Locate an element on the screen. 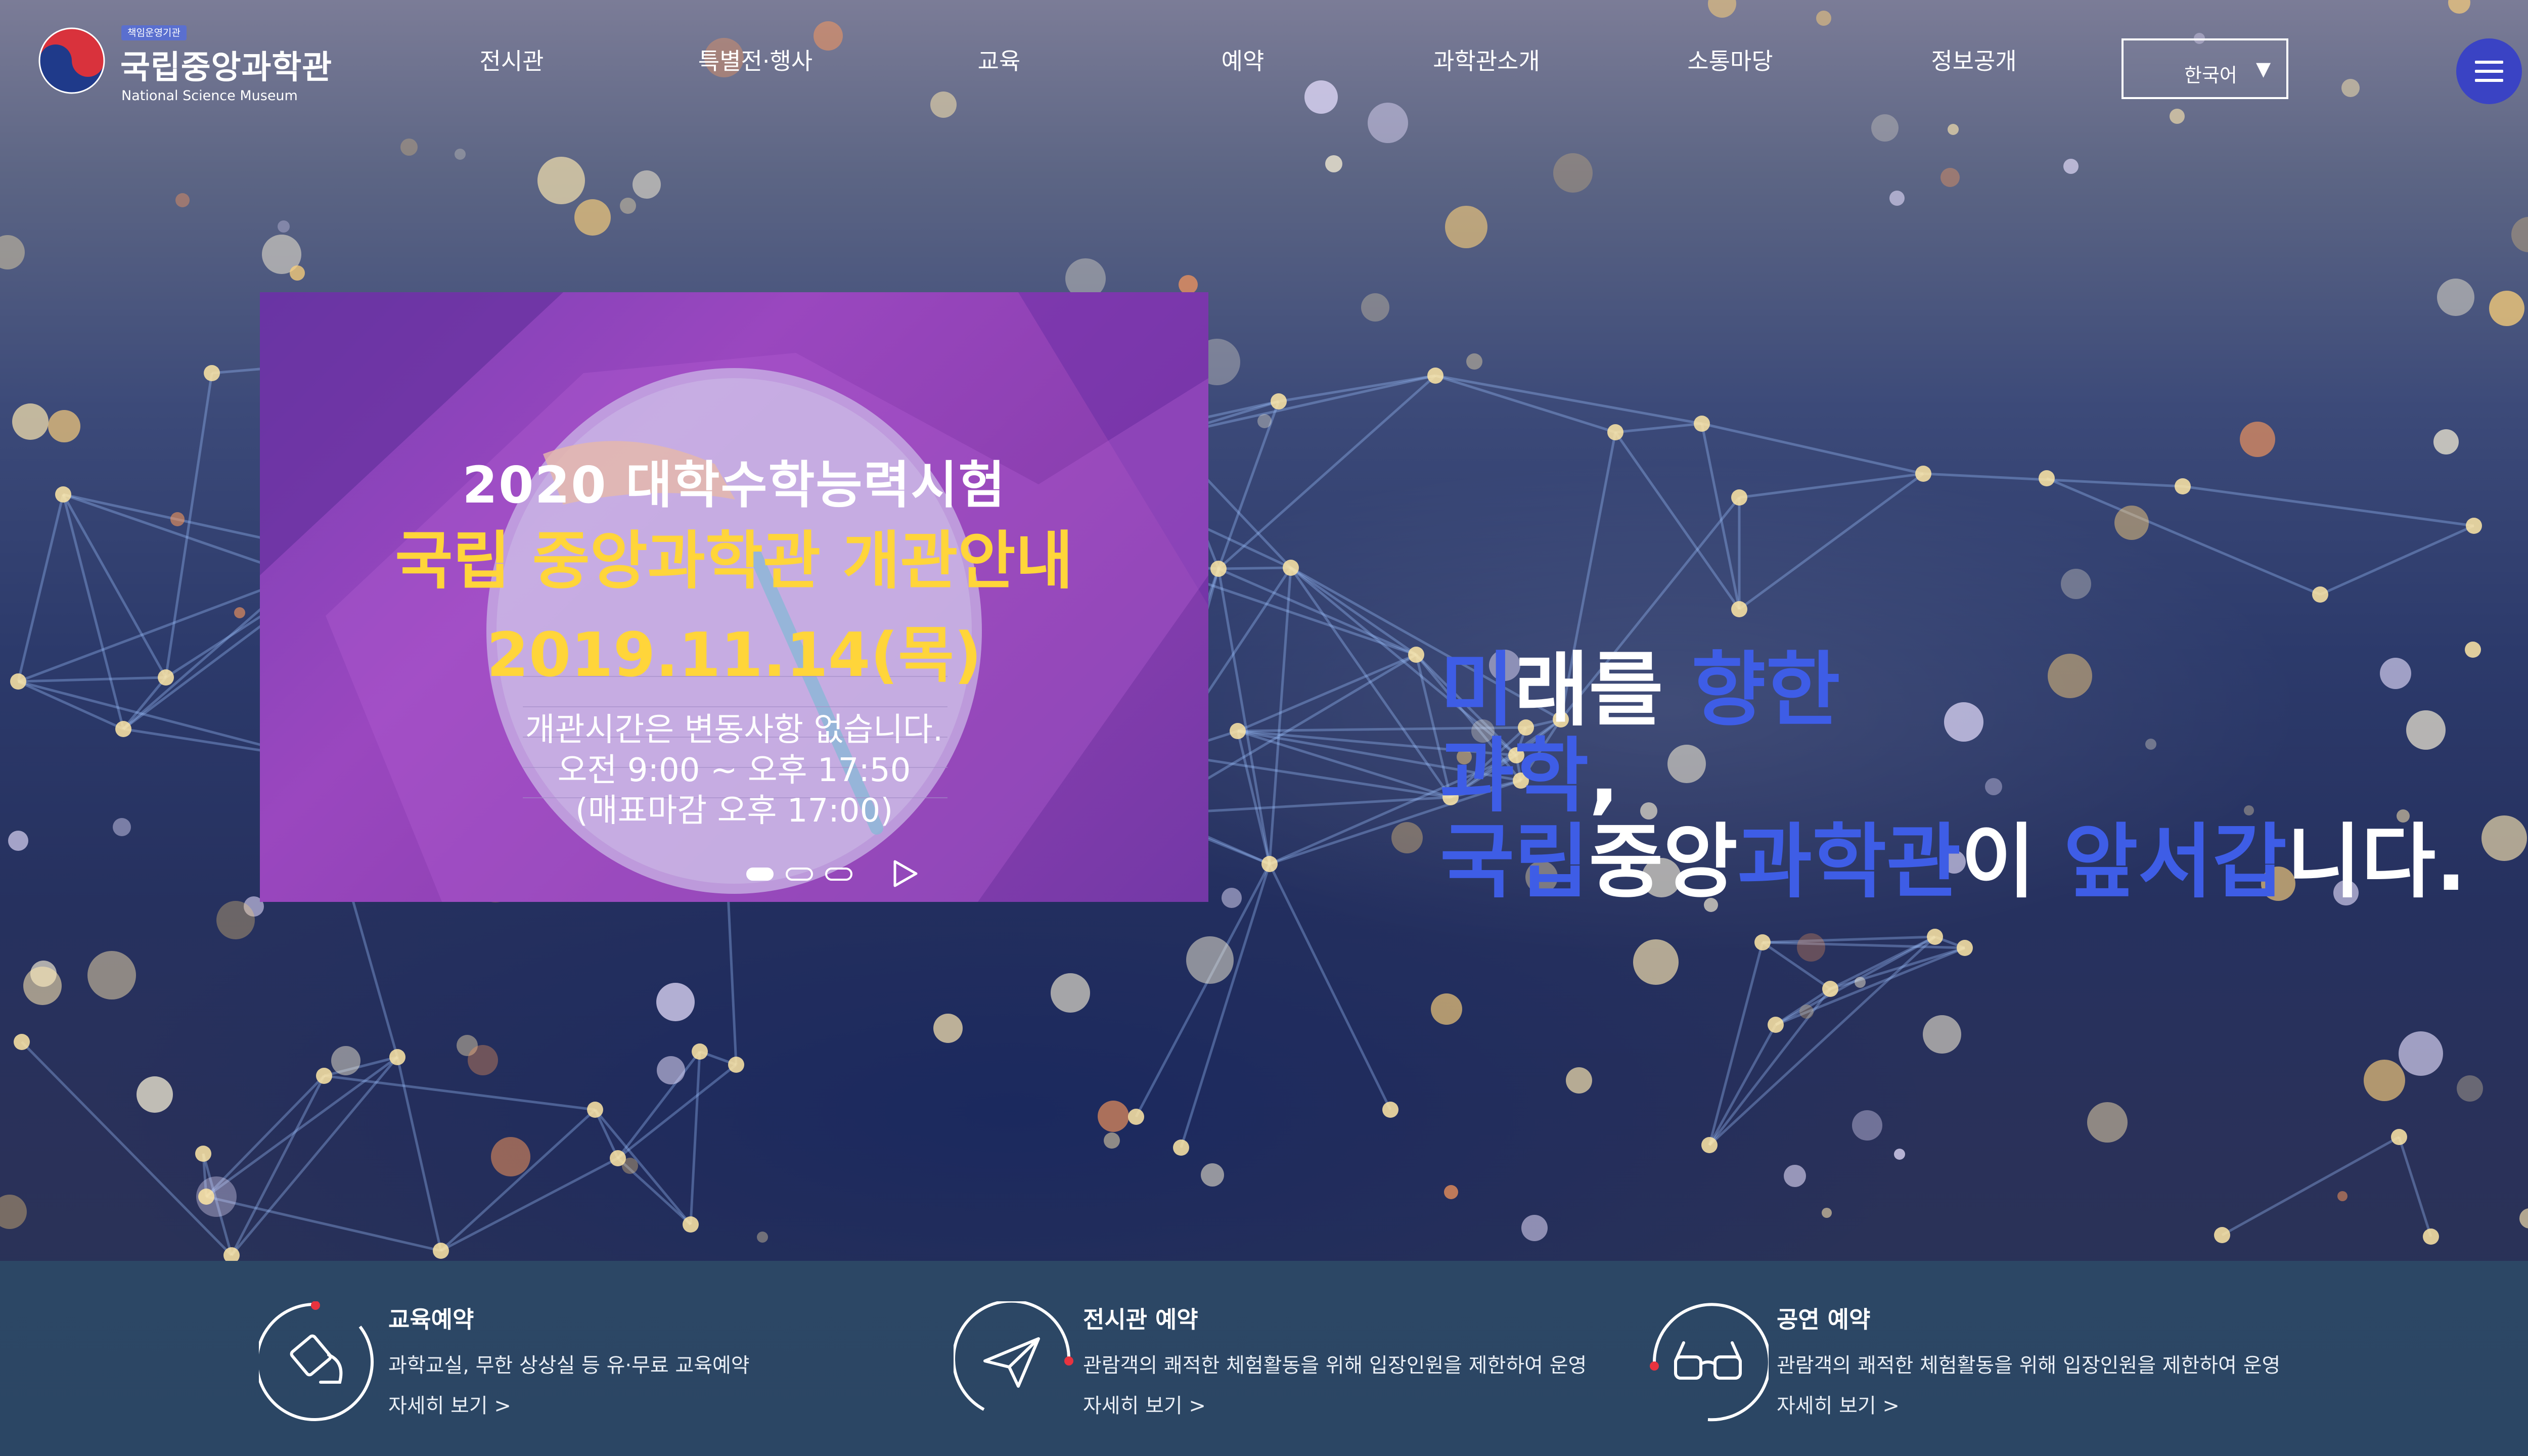 Image resolution: width=2528 pixels, height=1456 pixels. logo-name-kr: 국립중앙과학관 is located at coordinates (227, 67).